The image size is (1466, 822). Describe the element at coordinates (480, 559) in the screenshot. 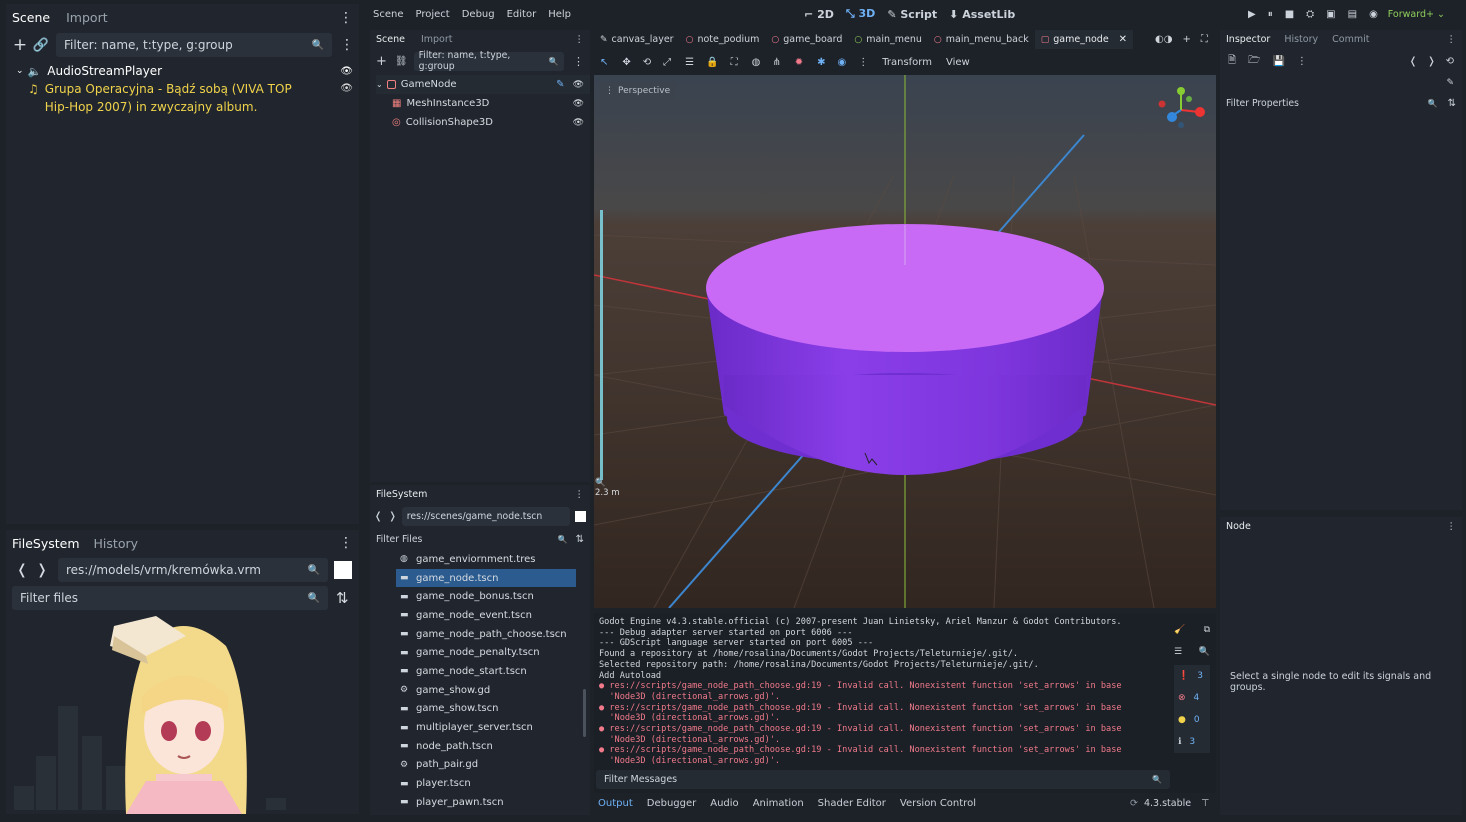

I see `file-item: ◍ game_enviornment.tres` at that location.